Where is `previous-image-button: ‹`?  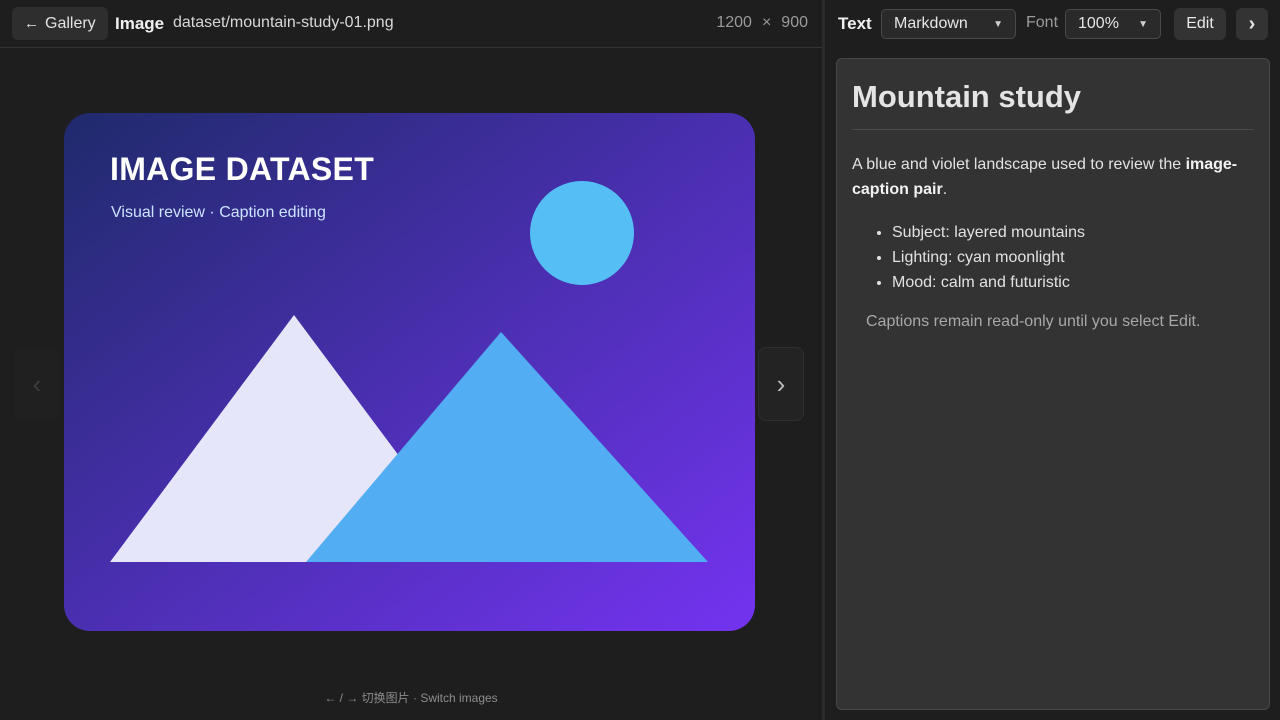 previous-image-button: ‹ is located at coordinates (37, 384).